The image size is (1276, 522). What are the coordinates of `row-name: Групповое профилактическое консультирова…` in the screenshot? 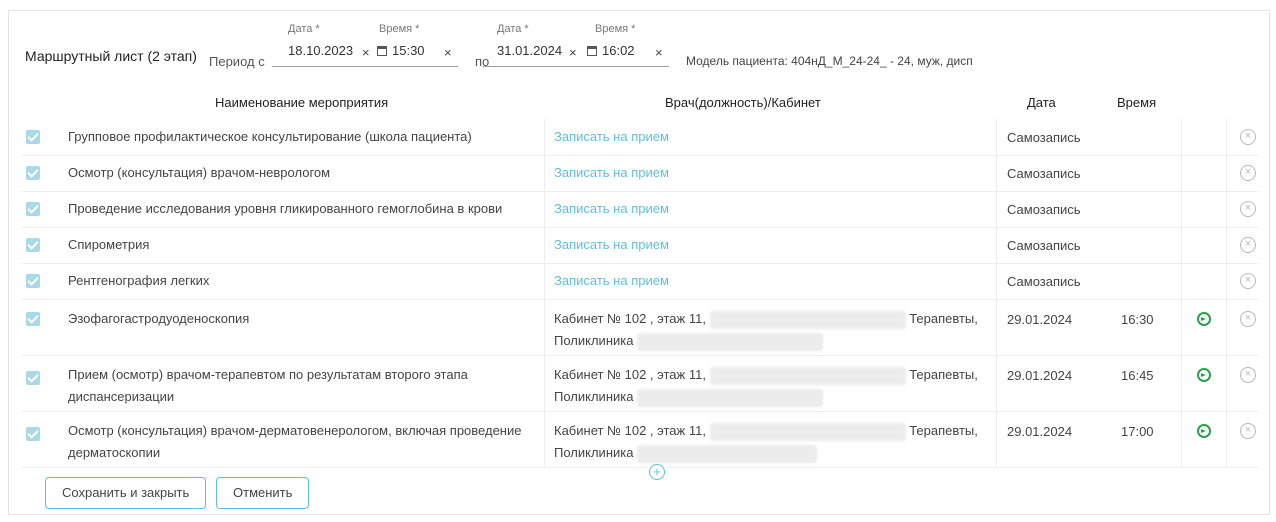 It's located at (270, 136).